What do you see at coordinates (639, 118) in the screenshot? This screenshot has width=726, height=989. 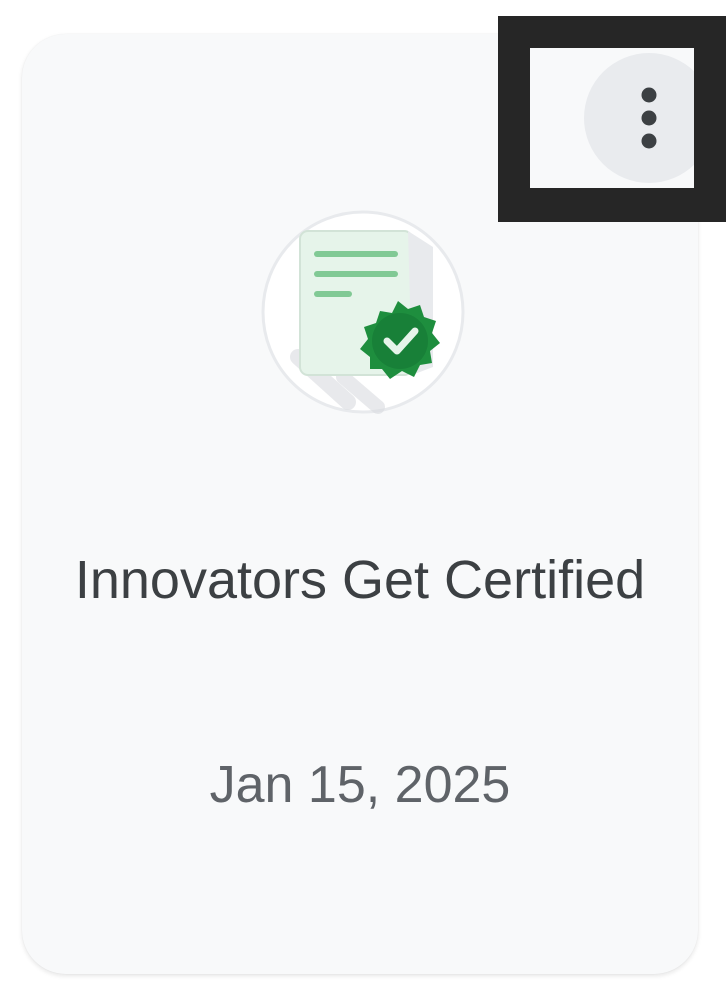 I see `more-options-button` at bounding box center [639, 118].